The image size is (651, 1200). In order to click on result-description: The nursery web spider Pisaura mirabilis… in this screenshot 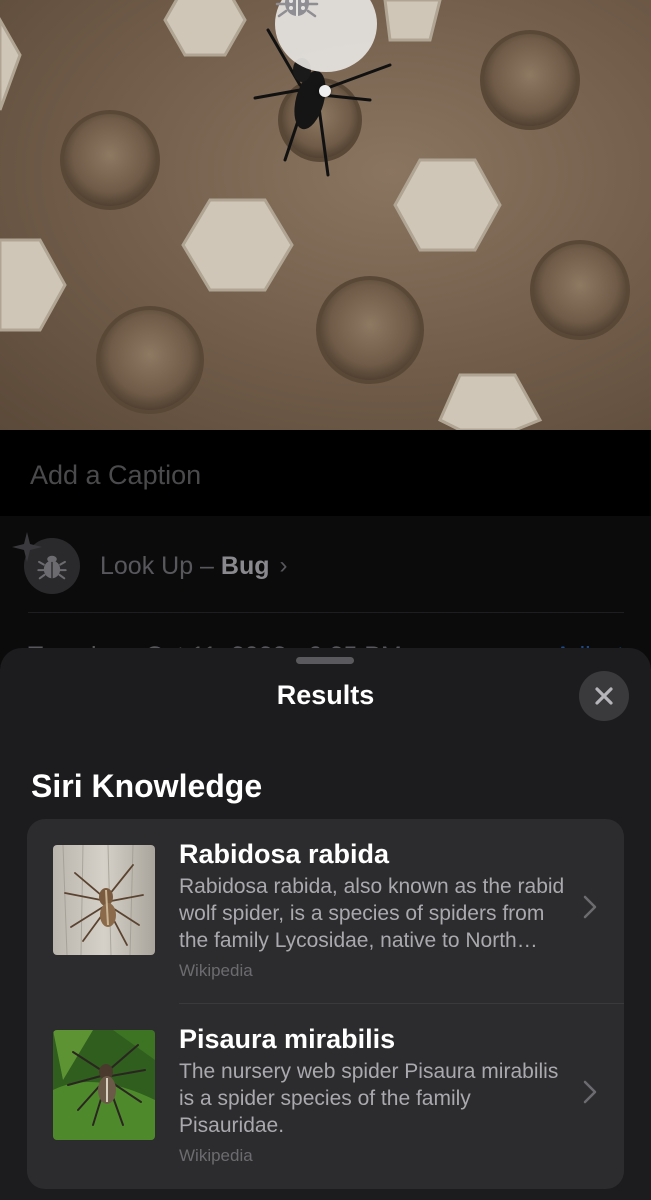, I will do `click(369, 1098)`.